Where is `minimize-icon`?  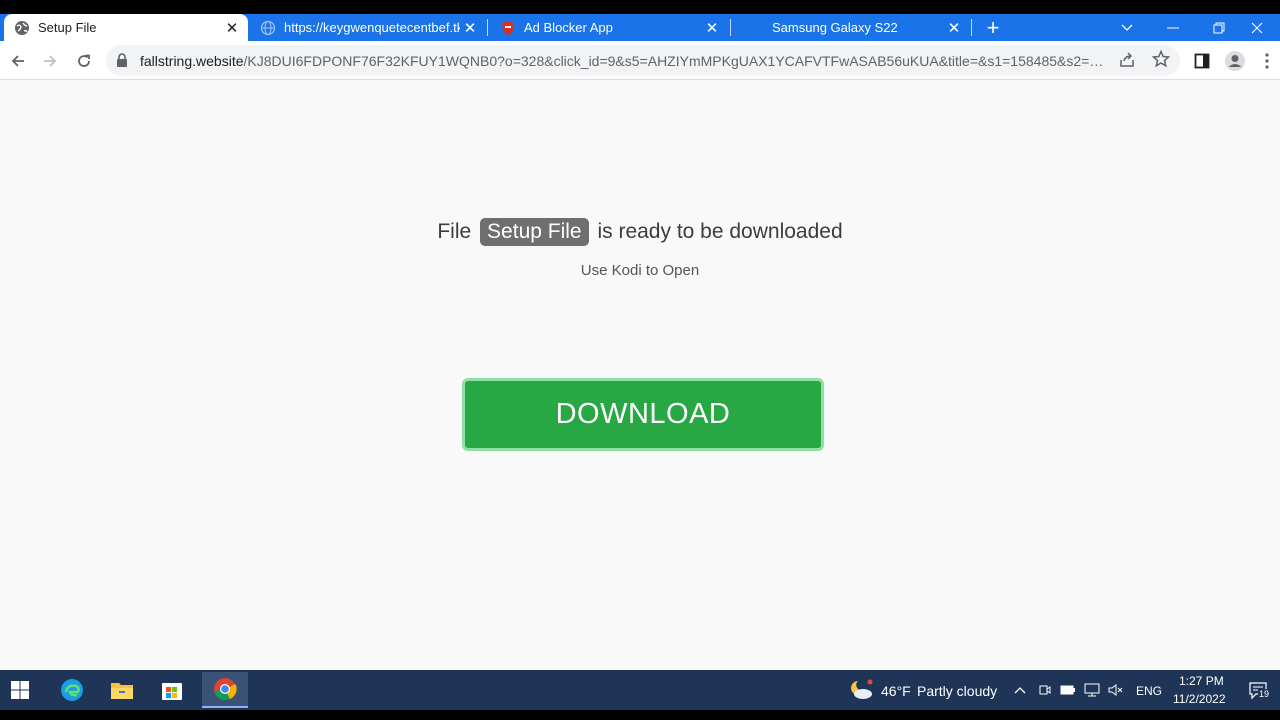 minimize-icon is located at coordinates (1173, 27).